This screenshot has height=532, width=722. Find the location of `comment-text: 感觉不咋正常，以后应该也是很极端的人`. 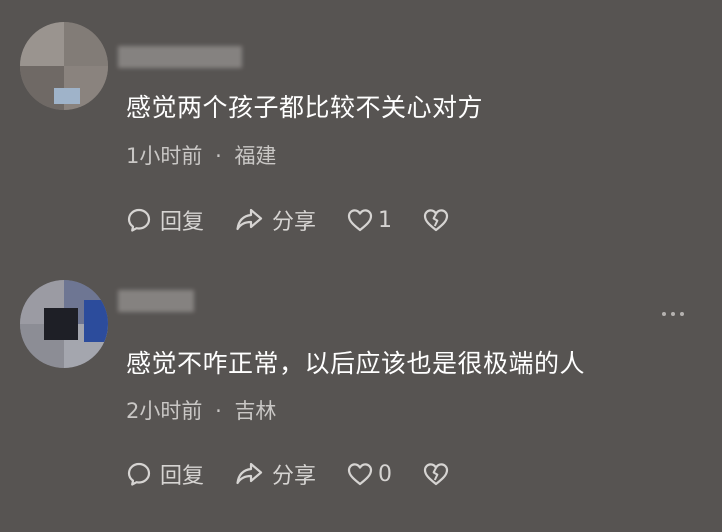

comment-text: 感觉不咋正常，以后应该也是很极端的人 is located at coordinates (356, 363).